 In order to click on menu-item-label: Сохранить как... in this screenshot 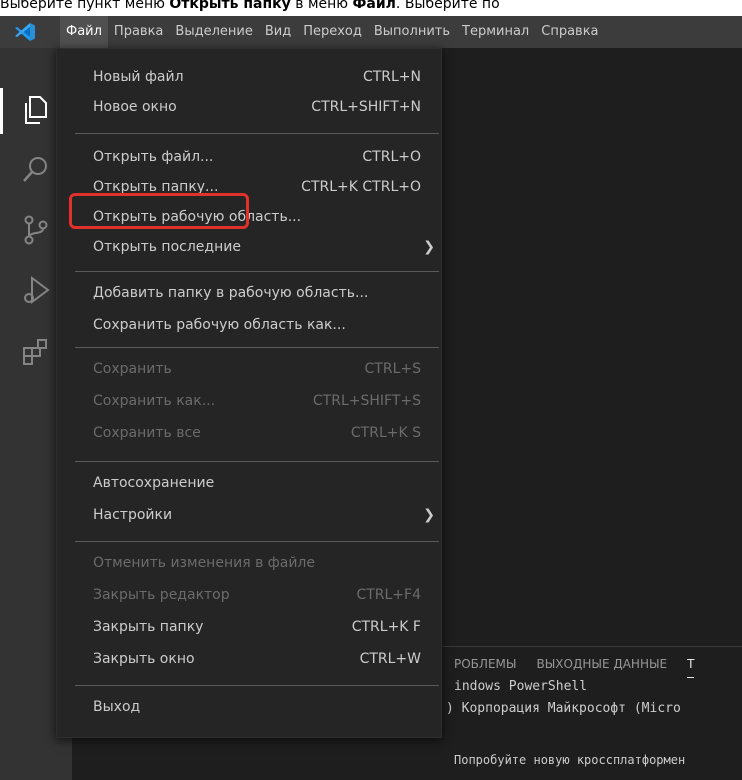, I will do `click(154, 401)`.